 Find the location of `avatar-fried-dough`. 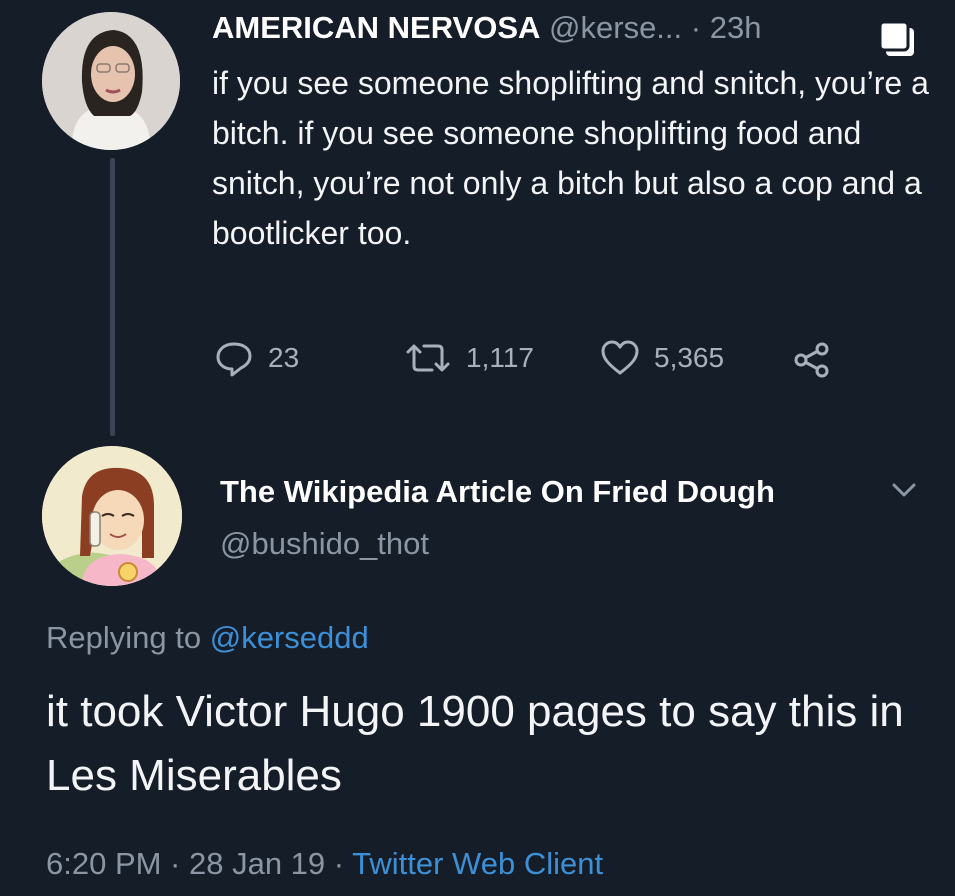

avatar-fried-dough is located at coordinates (112, 516).